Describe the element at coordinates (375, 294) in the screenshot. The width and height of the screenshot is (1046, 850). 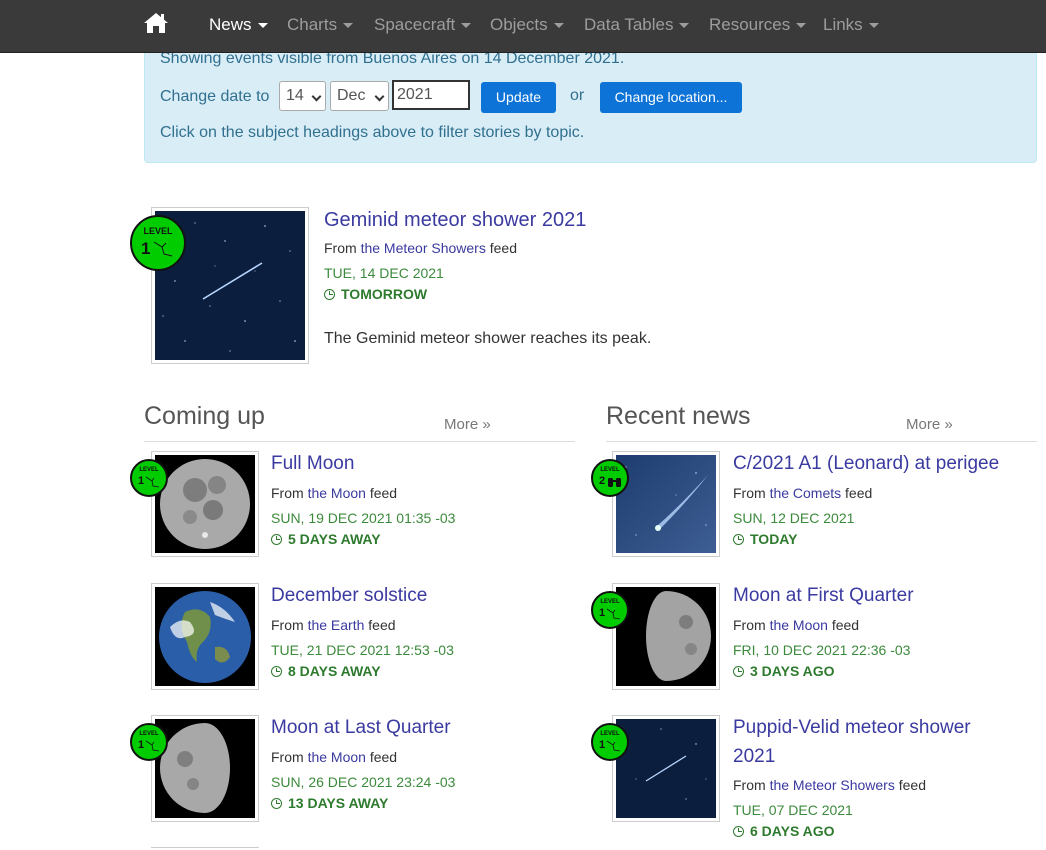
I see `featured-relative-time: TOMORROW` at that location.